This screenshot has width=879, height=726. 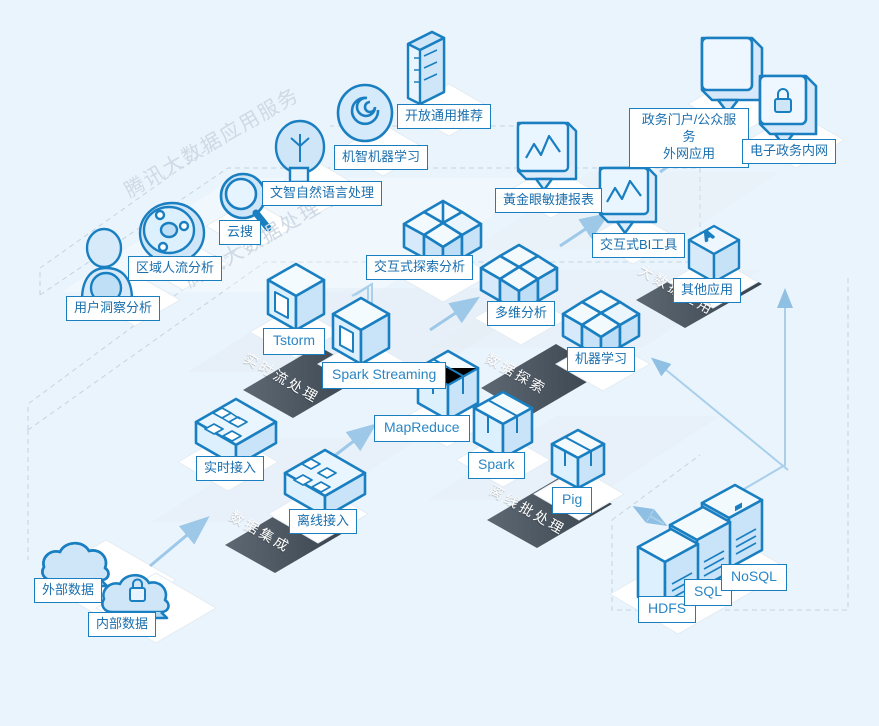 I want to click on label-cloud-search: 云搜, so click(x=240, y=233).